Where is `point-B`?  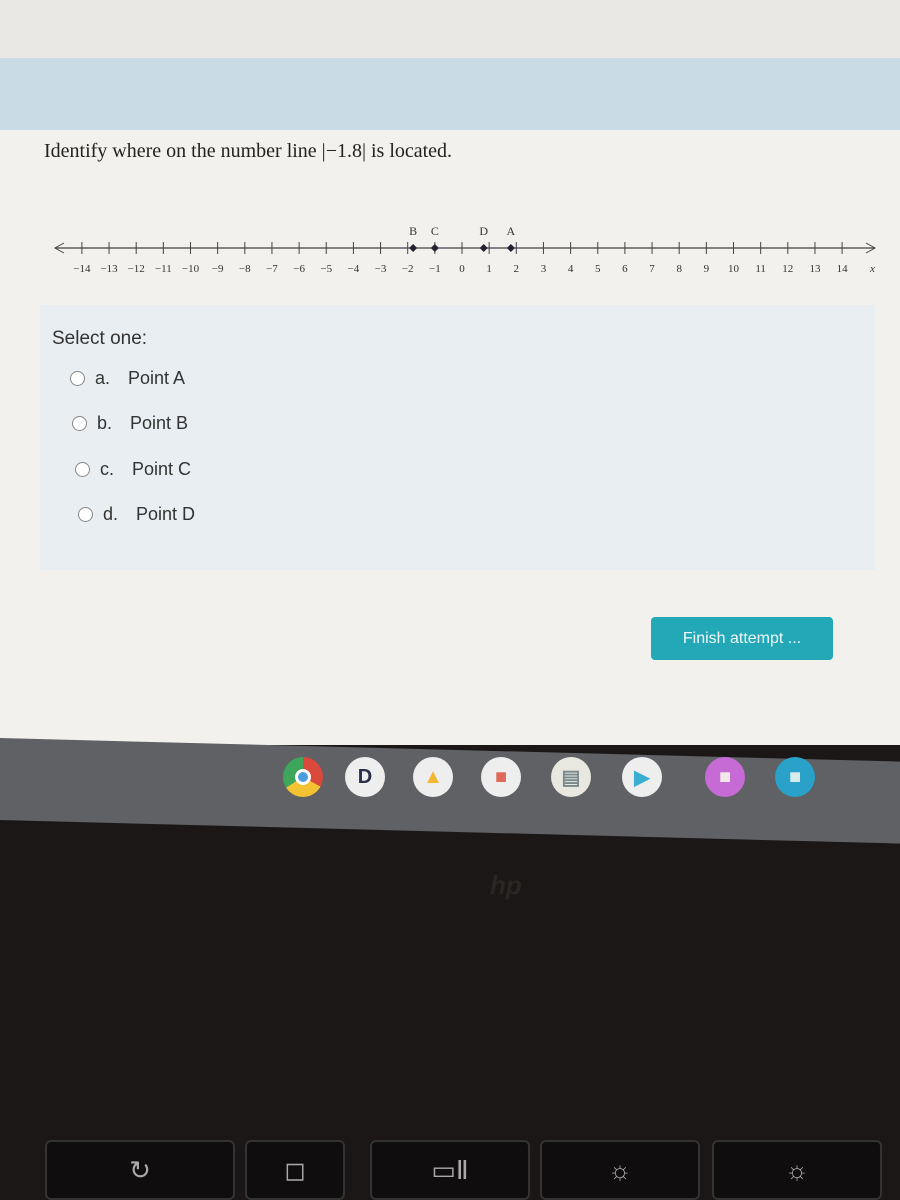
point-B is located at coordinates (413, 248).